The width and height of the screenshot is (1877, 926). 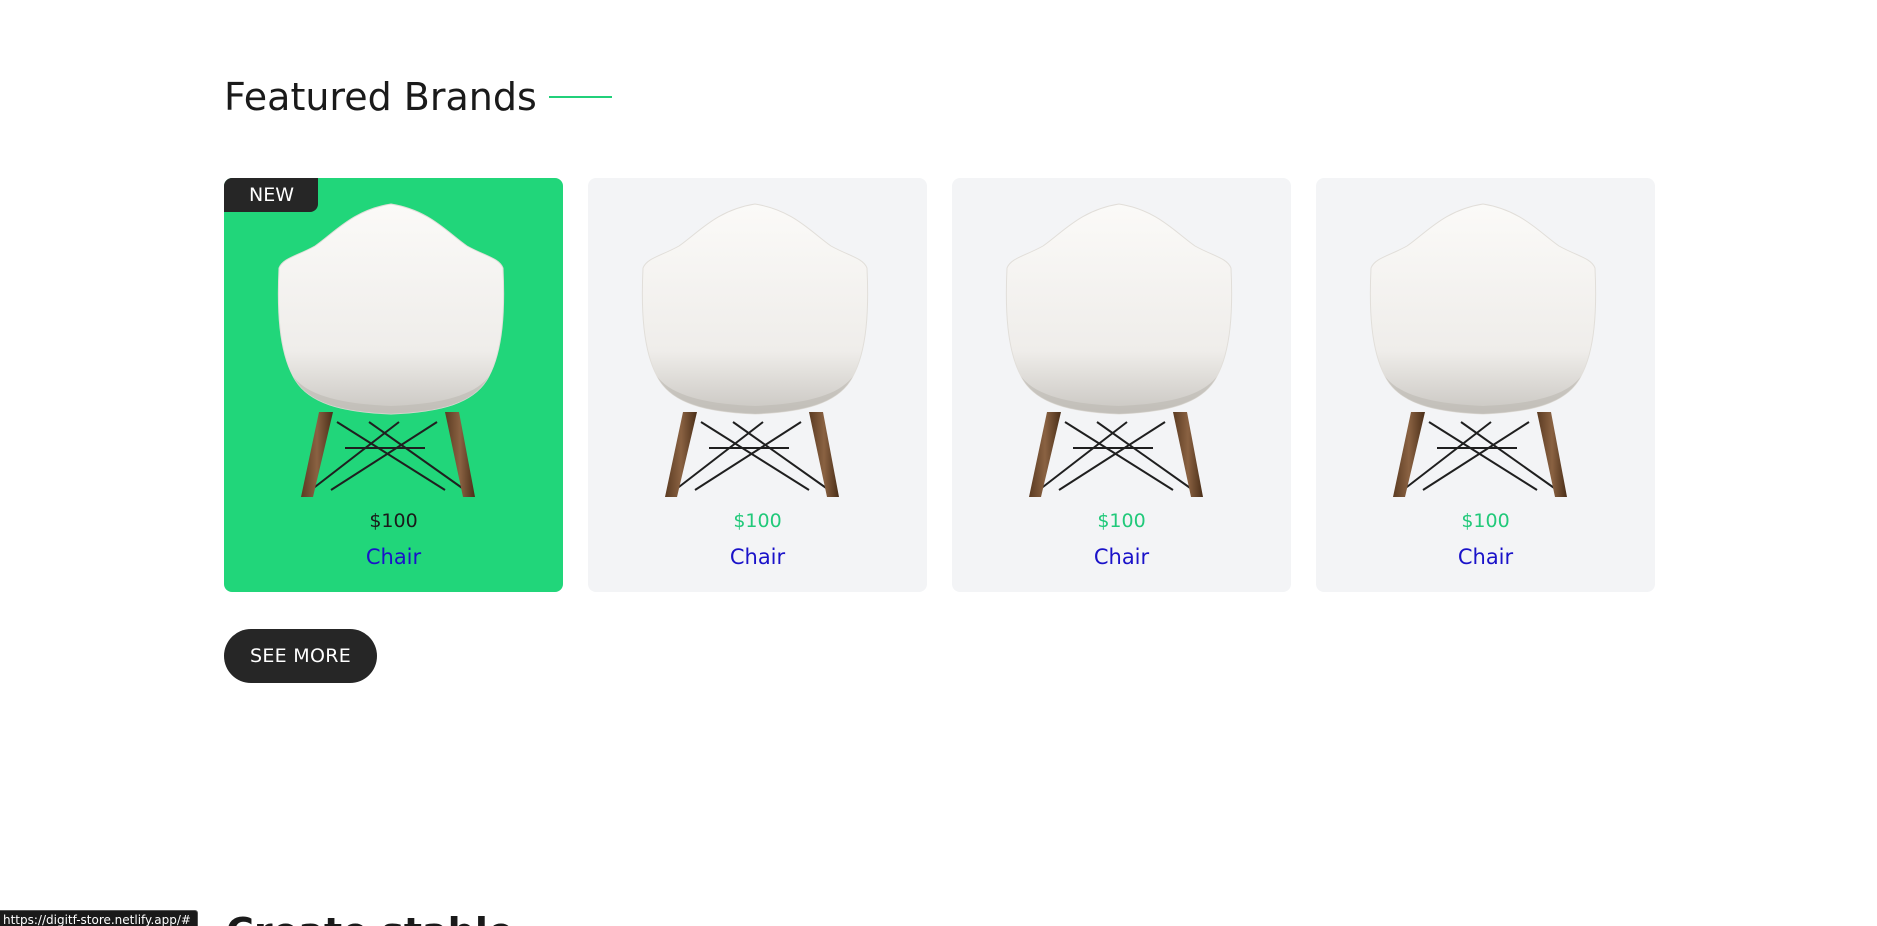 I want to click on title-accent-line, so click(x=580, y=97).